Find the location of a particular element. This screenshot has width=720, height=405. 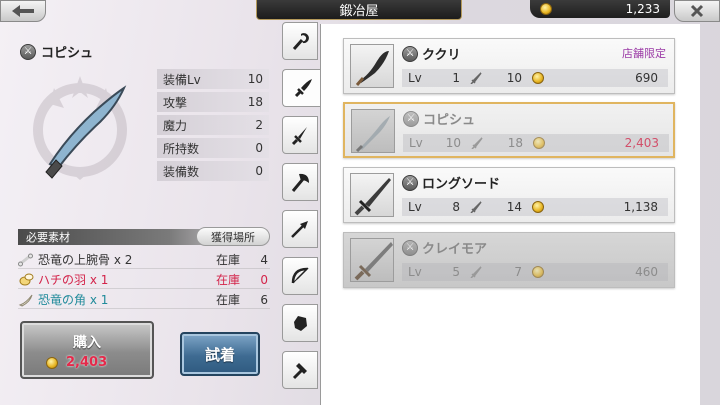

bee-wing-icon is located at coordinates (26, 279).